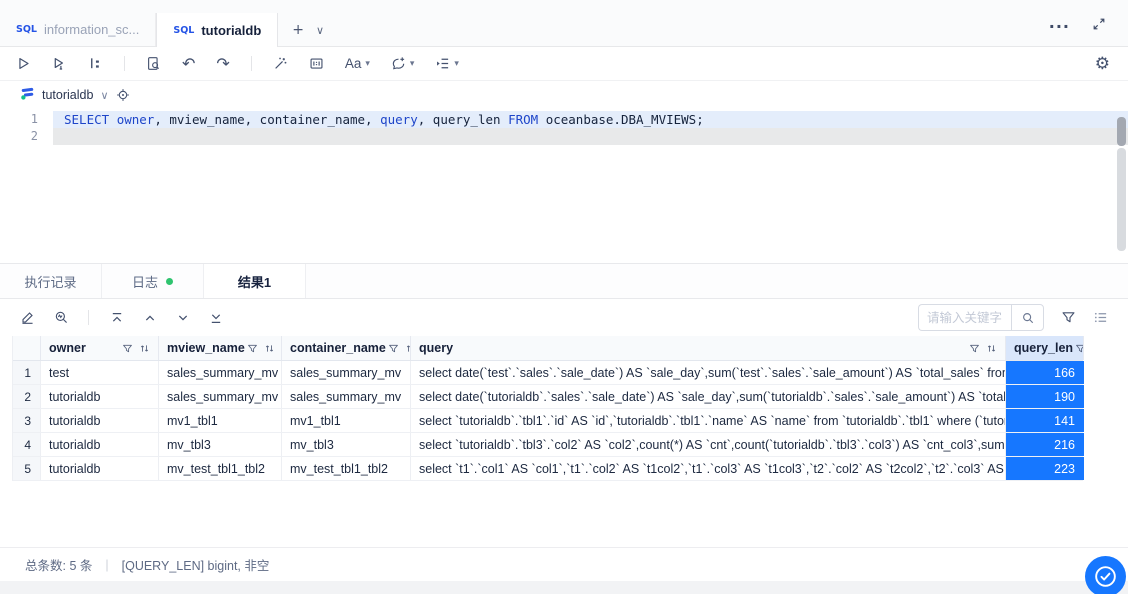 The width and height of the screenshot is (1128, 594). Describe the element at coordinates (708, 348) in the screenshot. I see `column-header-query: query` at that location.